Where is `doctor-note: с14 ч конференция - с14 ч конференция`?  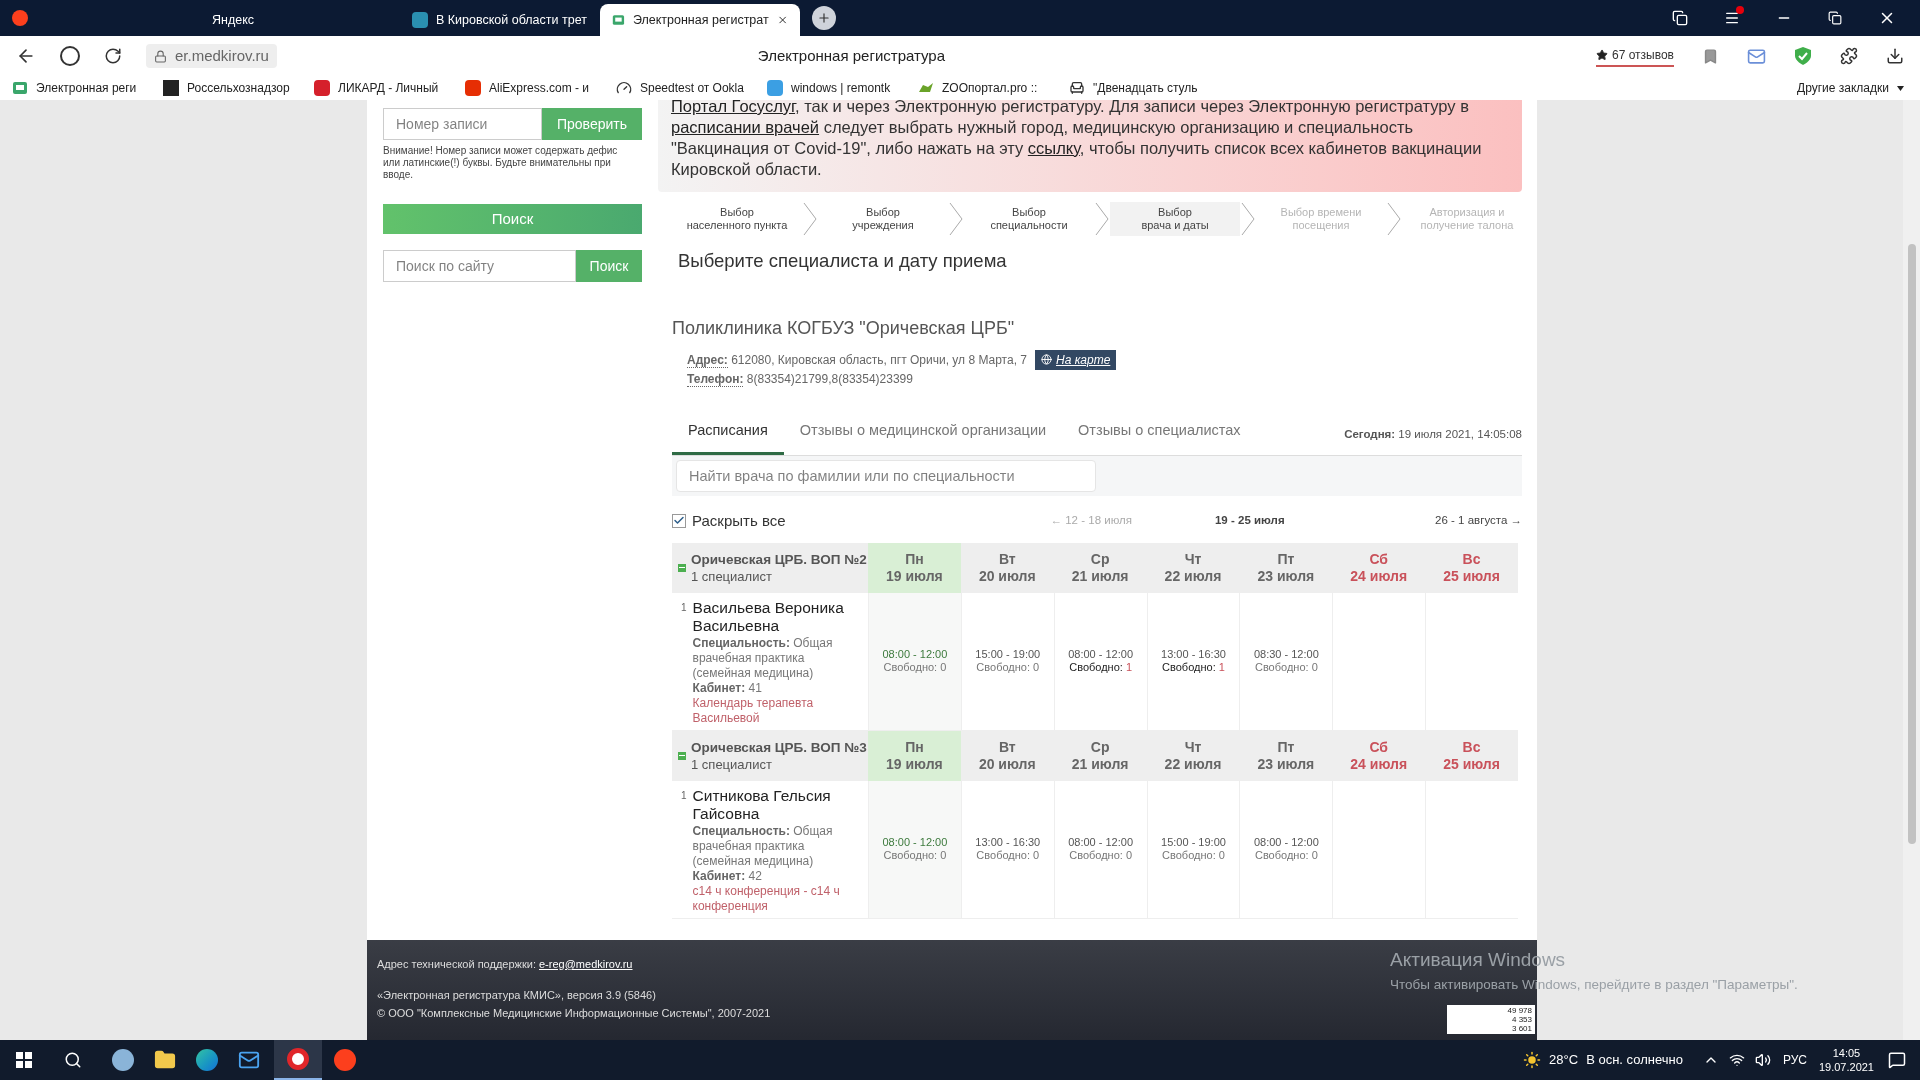
doctor-note: с14 ч конференция - с14 ч конференция is located at coordinates (775, 898).